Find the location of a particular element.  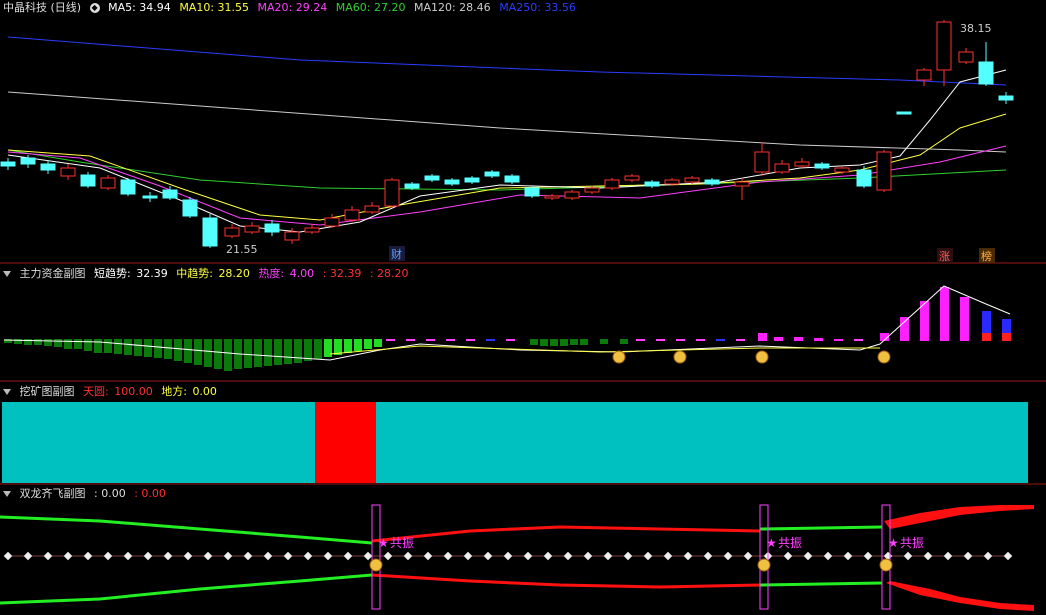

teal-block-left is located at coordinates (158, 442).